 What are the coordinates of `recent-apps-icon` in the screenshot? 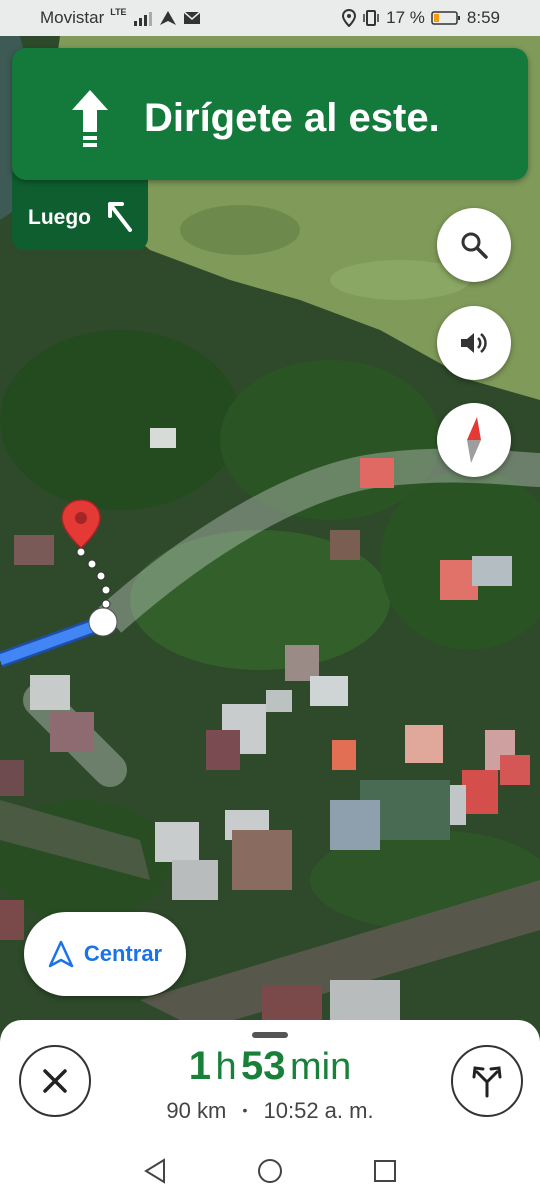 It's located at (385, 1171).